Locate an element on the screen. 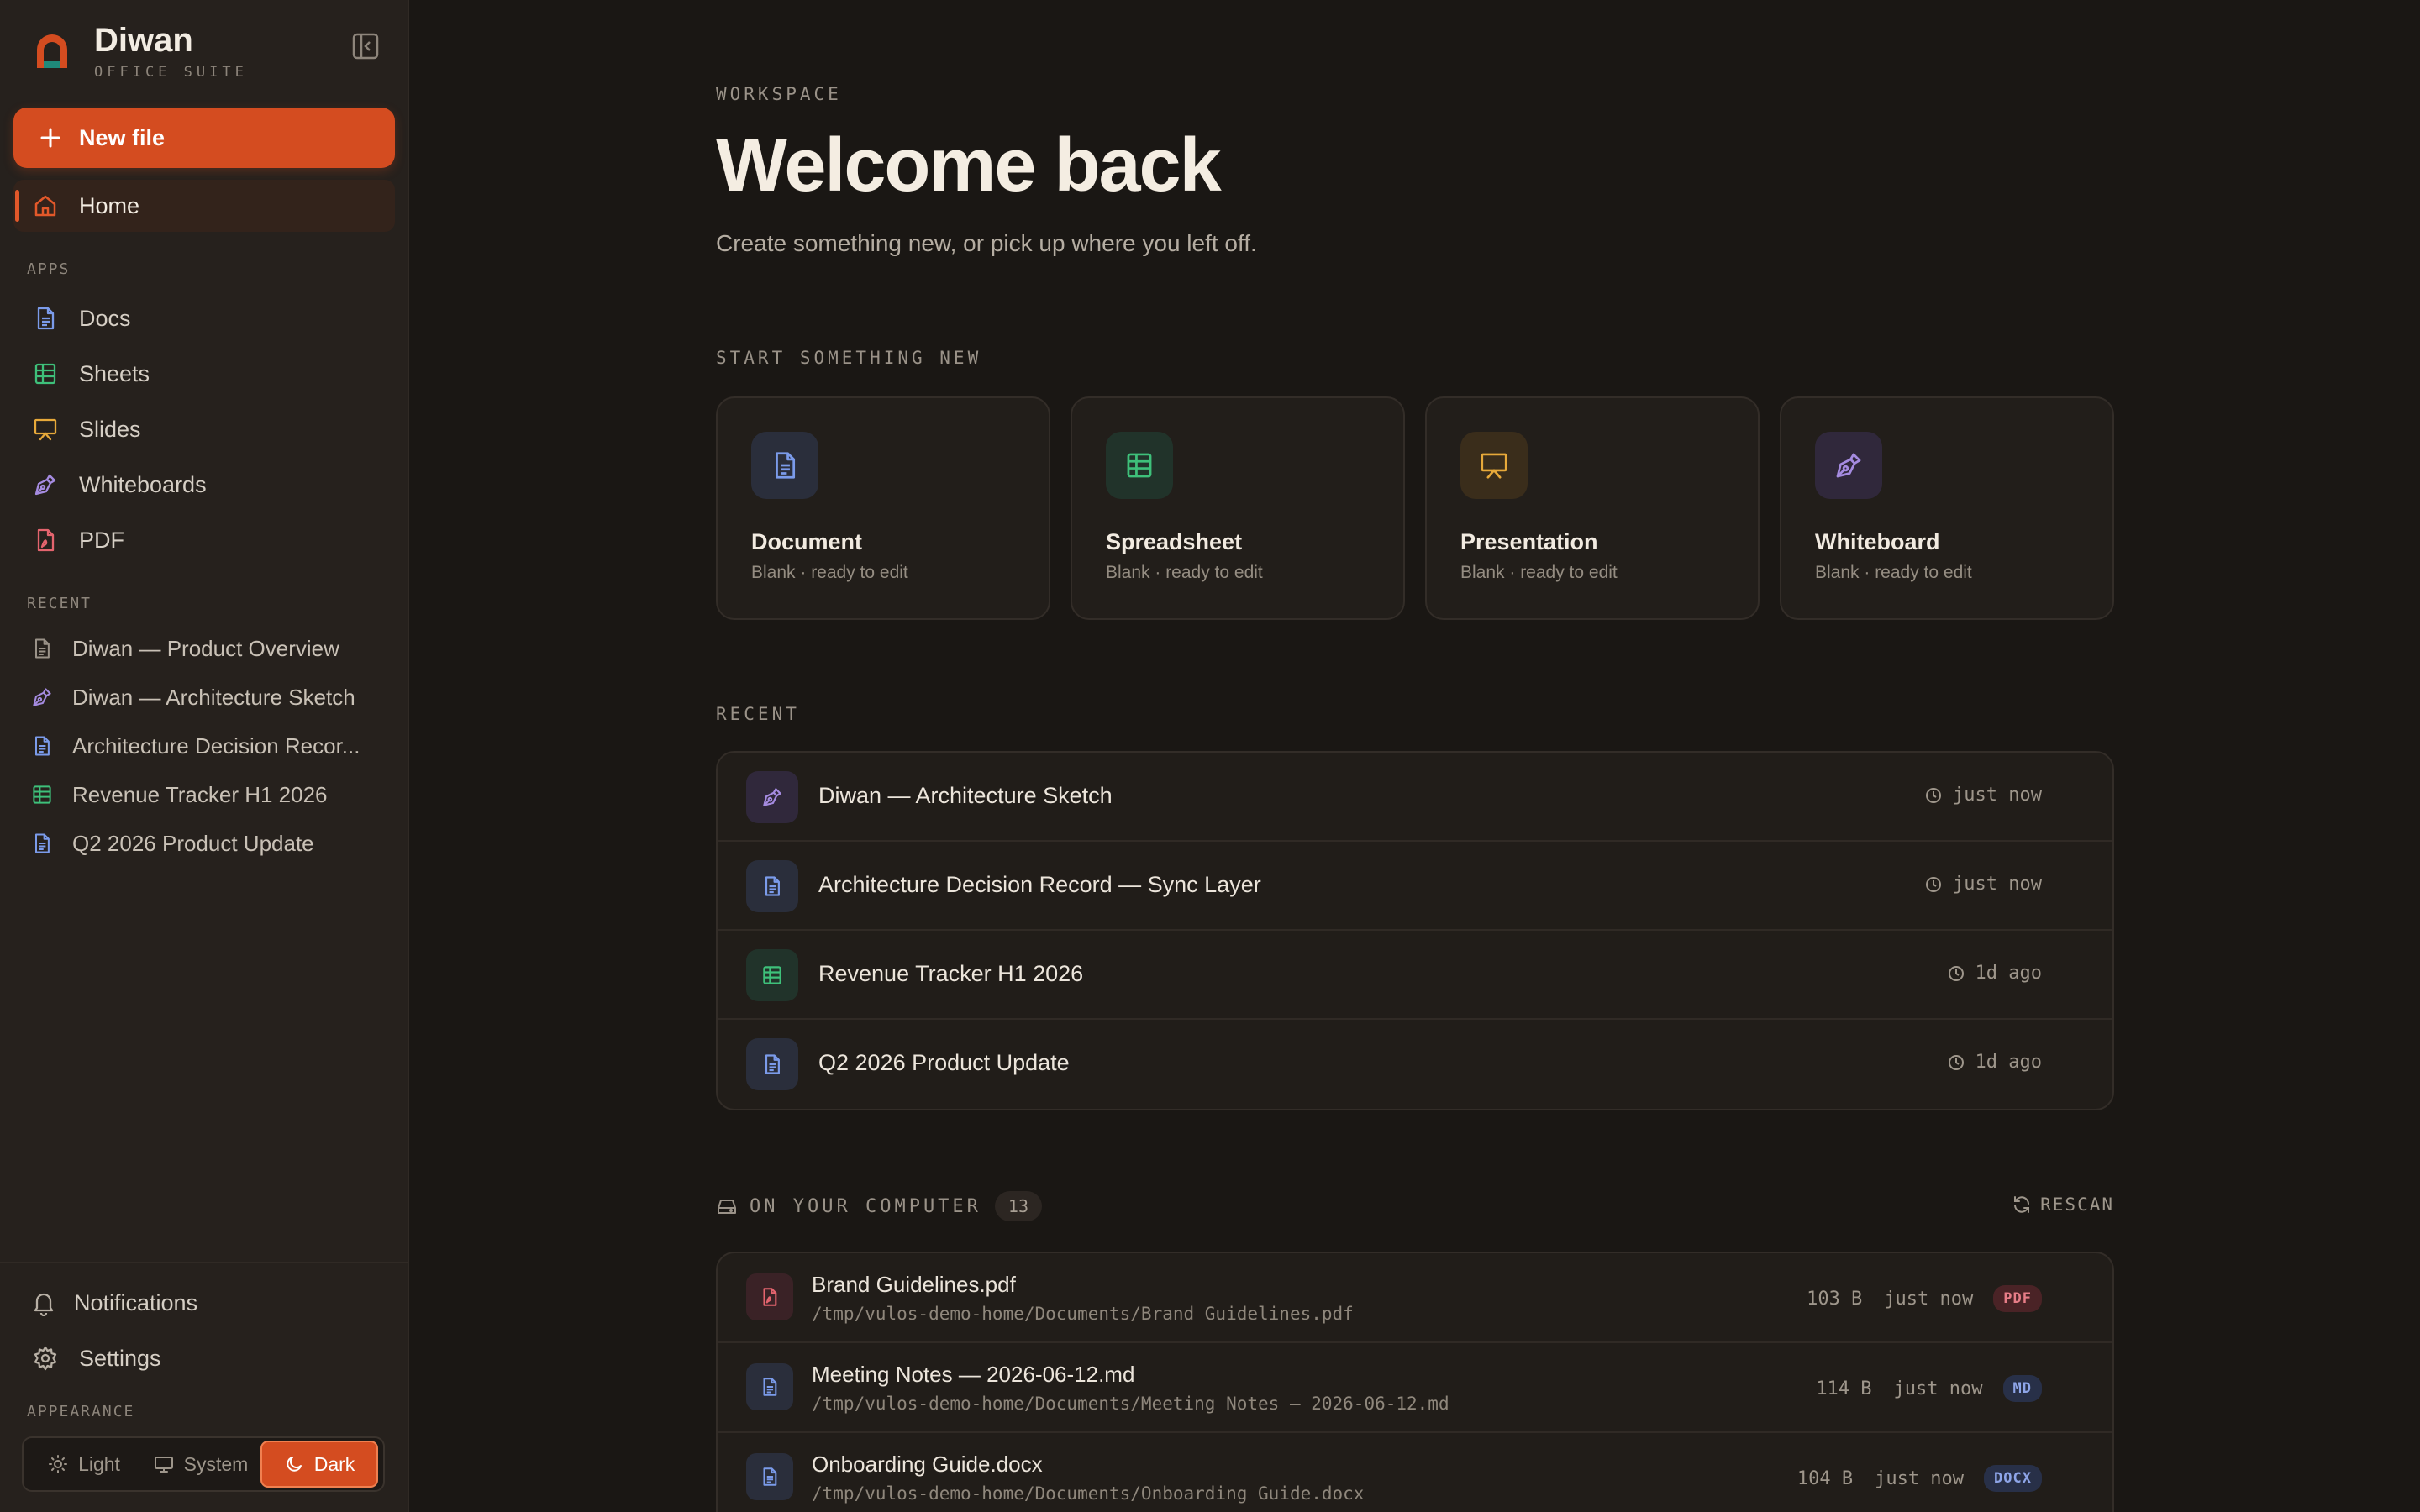 The height and width of the screenshot is (1512, 2420). file-type-badge: DOCX is located at coordinates (2013, 1478).